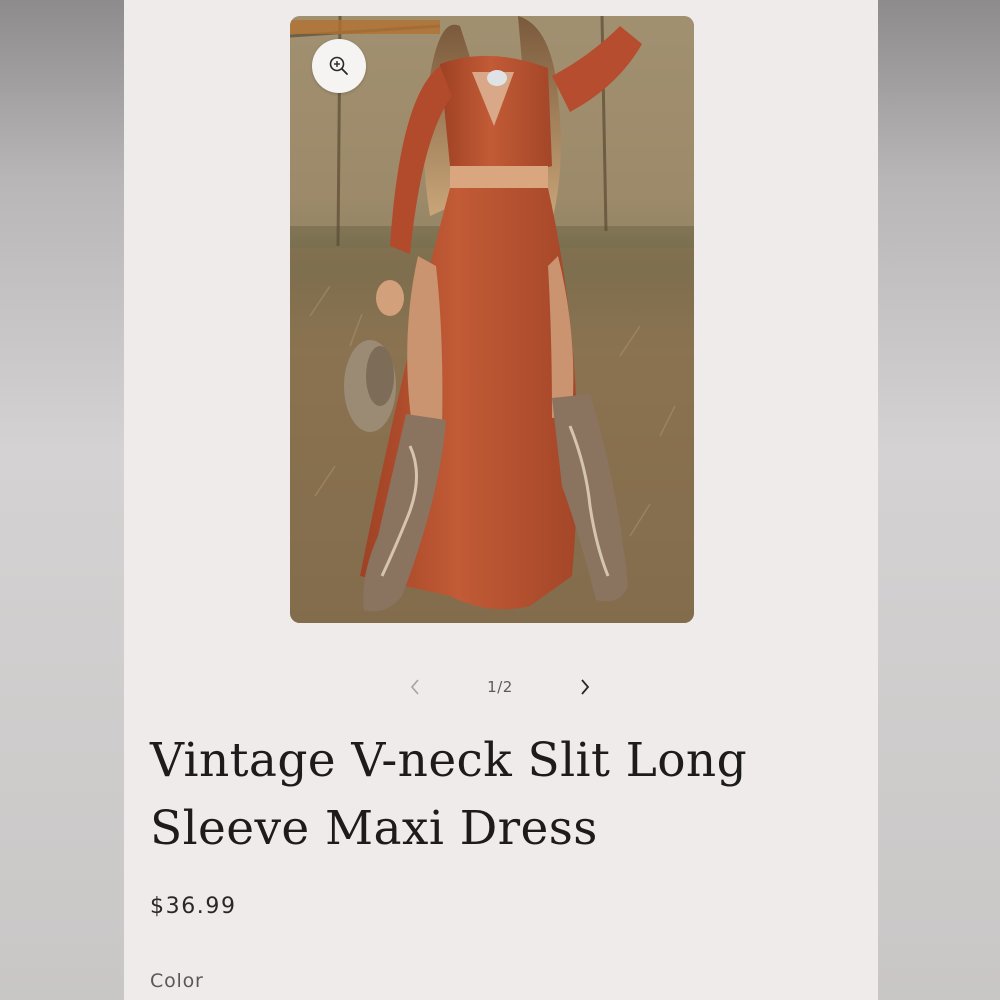  I want to click on image-counter: 1/2, so click(500, 687).